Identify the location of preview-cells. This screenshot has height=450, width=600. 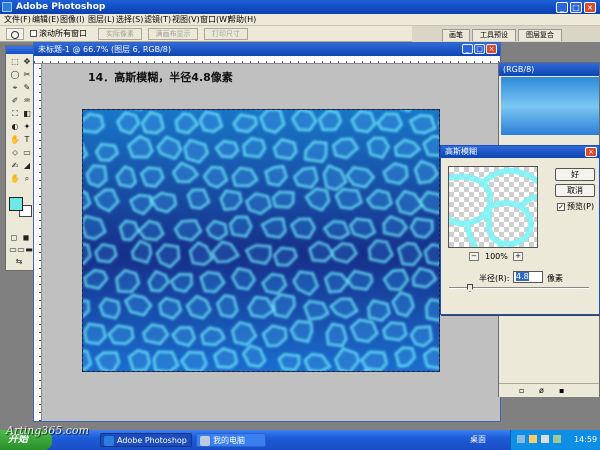
(493, 207).